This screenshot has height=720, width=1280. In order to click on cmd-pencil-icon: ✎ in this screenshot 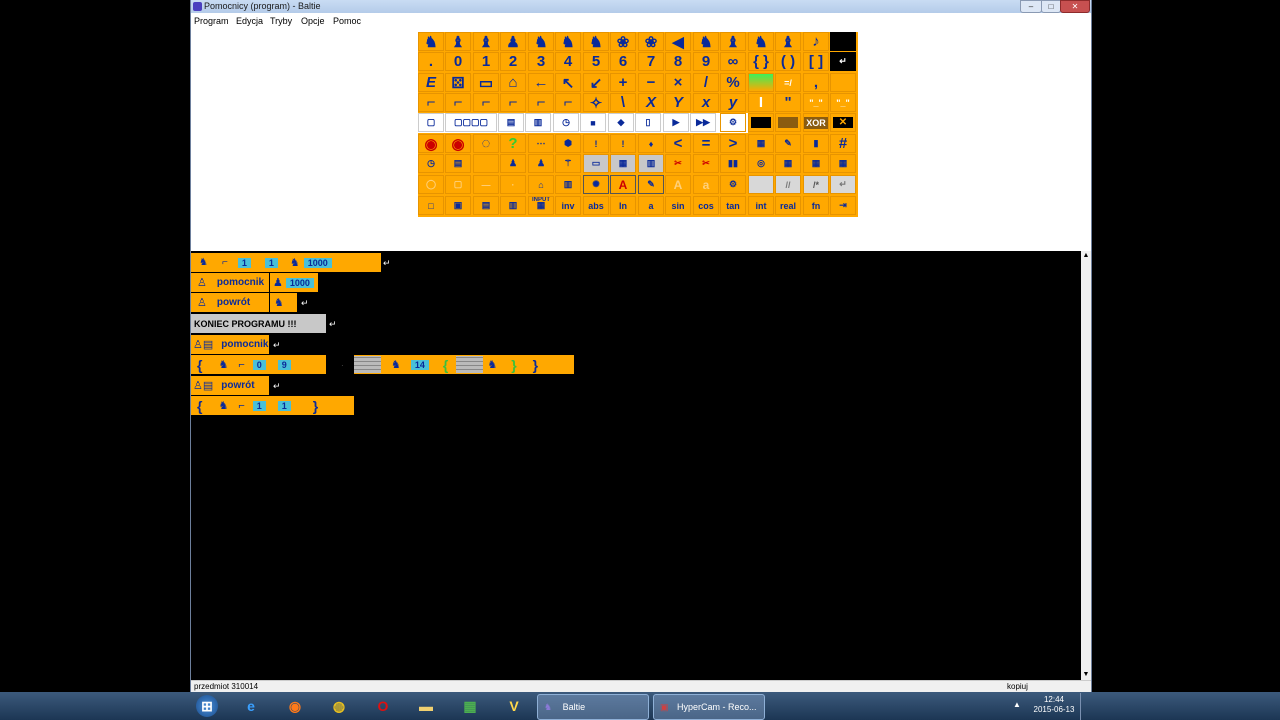, I will do `click(651, 184)`.